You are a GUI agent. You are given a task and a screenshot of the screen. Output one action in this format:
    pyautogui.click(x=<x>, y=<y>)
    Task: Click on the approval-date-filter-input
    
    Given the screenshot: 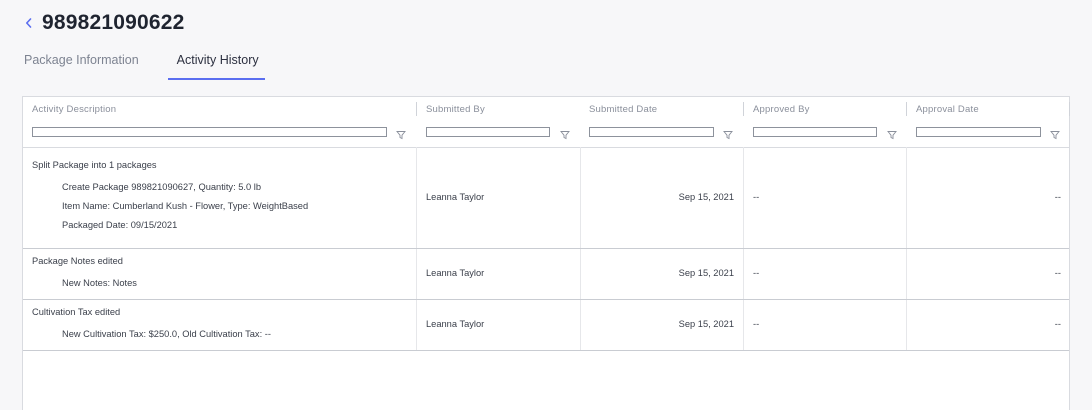 What is the action you would take?
    pyautogui.click(x=978, y=132)
    